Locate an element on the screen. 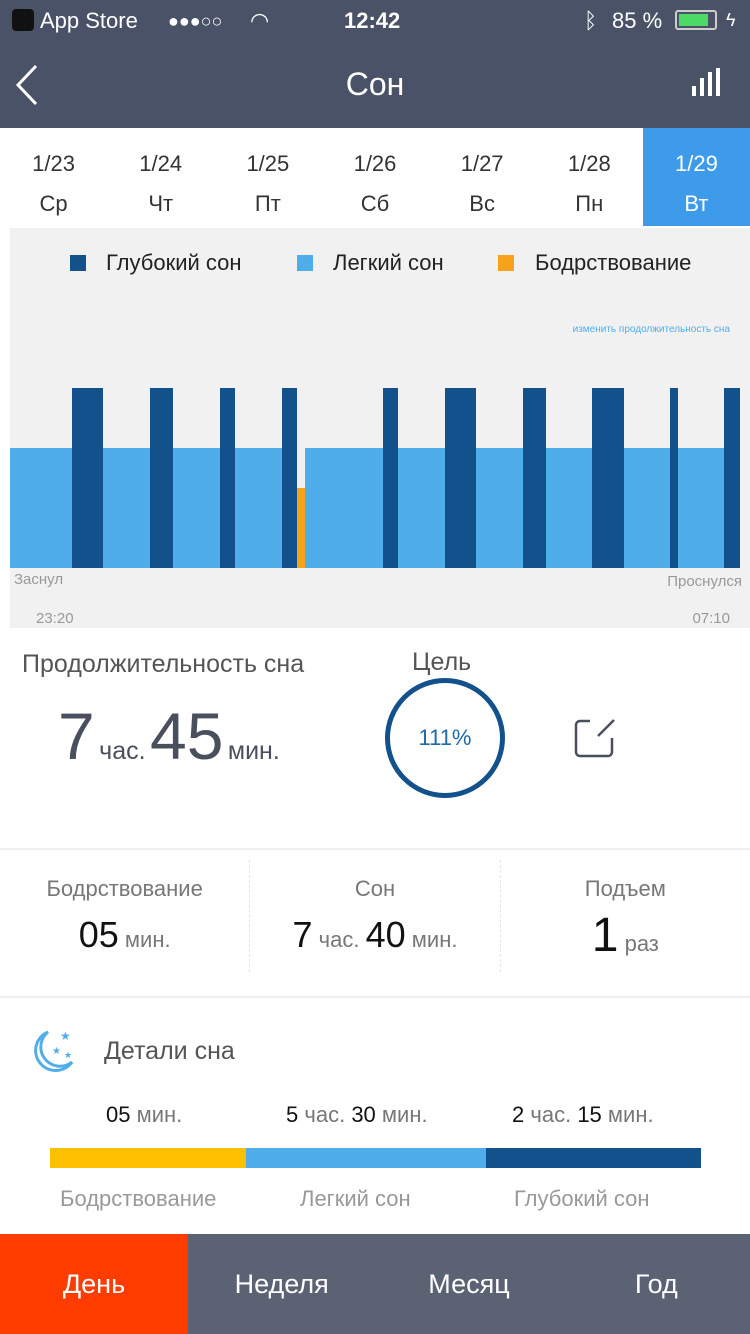 This screenshot has height=1334, width=750. hours-unit: час. is located at coordinates (122, 751).